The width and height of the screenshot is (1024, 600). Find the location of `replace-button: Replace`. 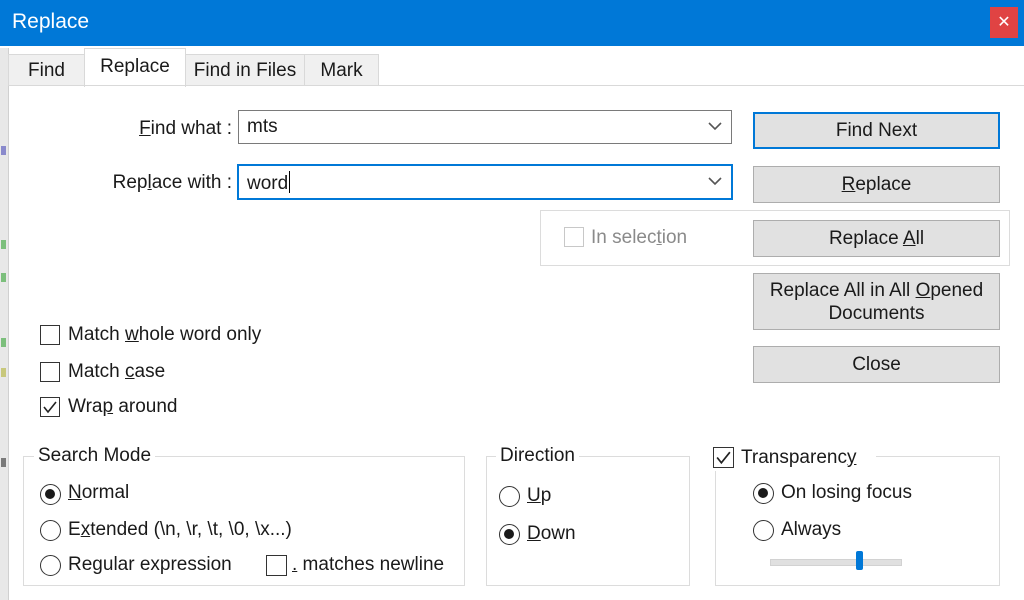

replace-button: Replace is located at coordinates (876, 184).